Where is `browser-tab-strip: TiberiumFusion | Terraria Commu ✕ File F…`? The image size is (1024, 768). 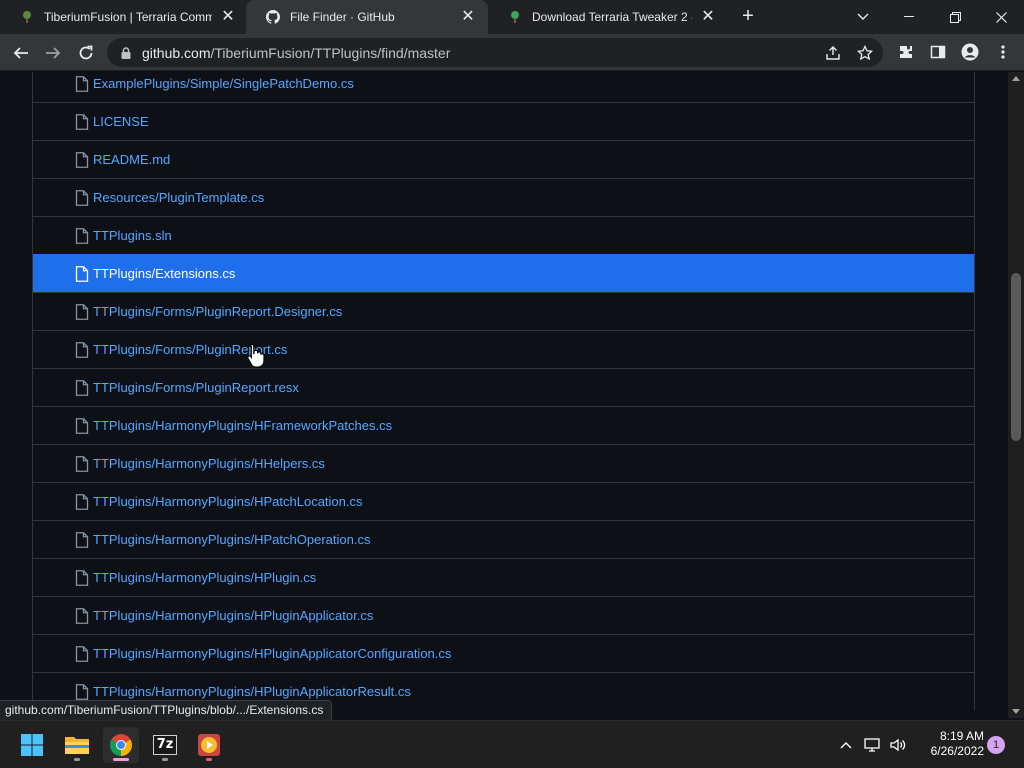 browser-tab-strip: TiberiumFusion | Terraria Commu ✕ File F… is located at coordinates (512, 17).